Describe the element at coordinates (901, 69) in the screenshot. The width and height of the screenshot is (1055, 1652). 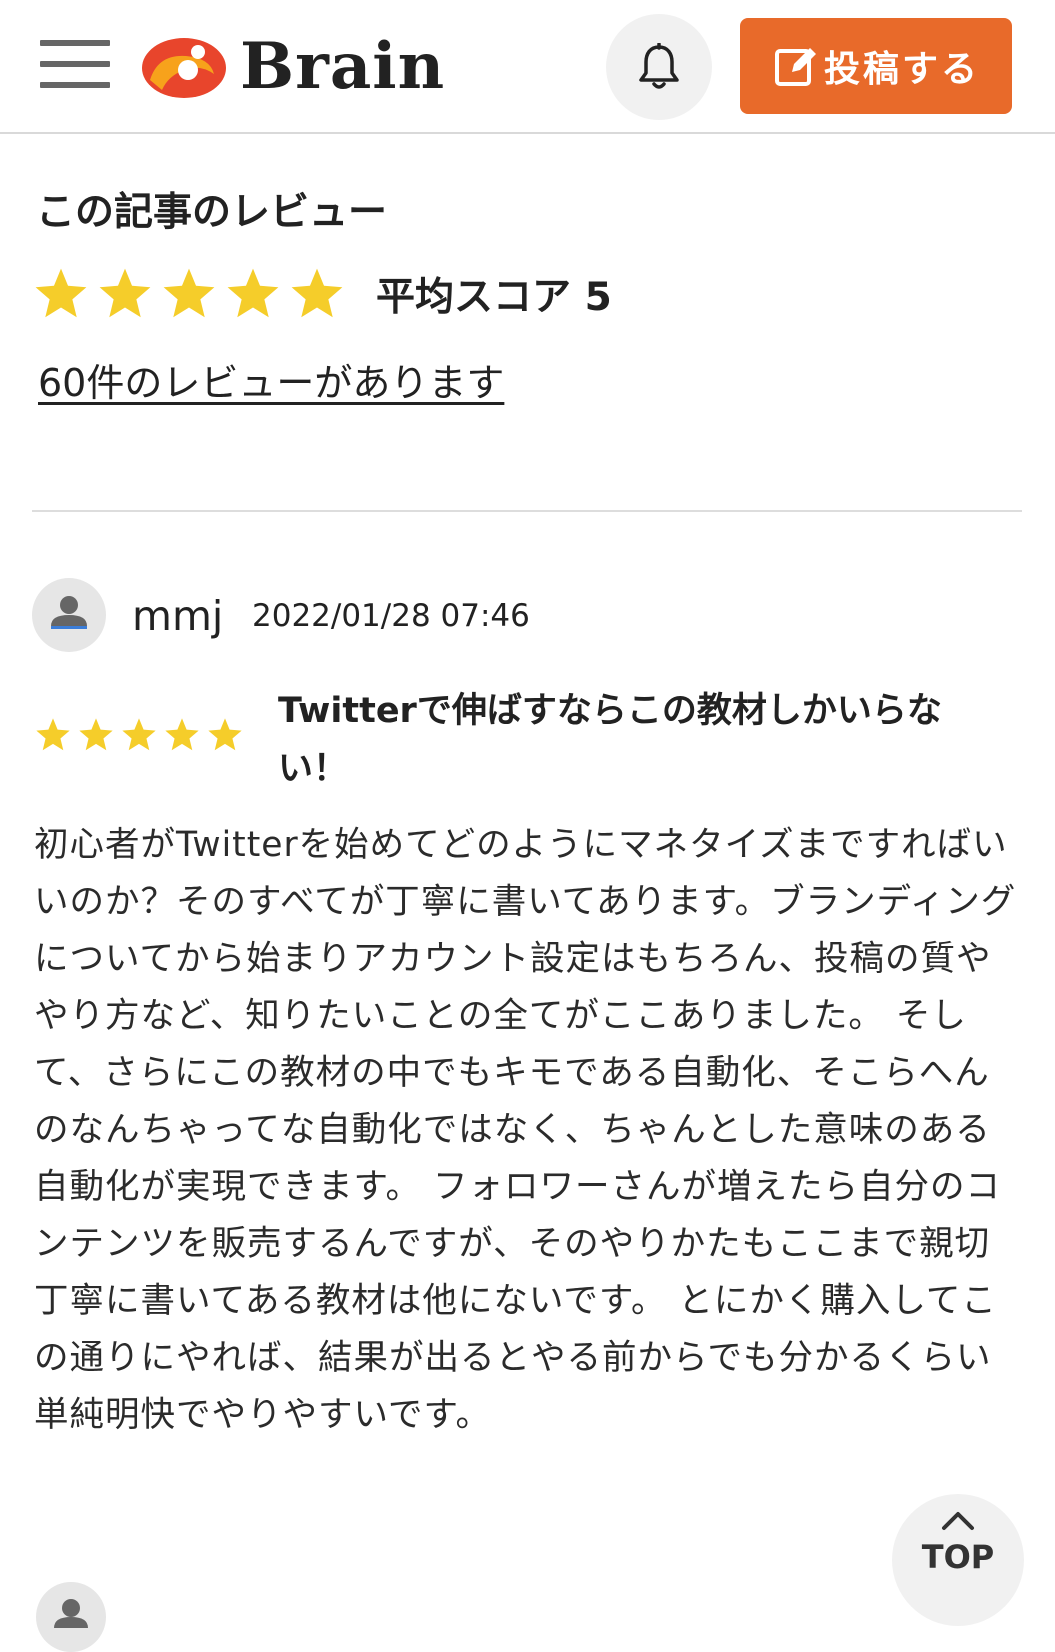
I see `post-button-label: 投稿する` at that location.